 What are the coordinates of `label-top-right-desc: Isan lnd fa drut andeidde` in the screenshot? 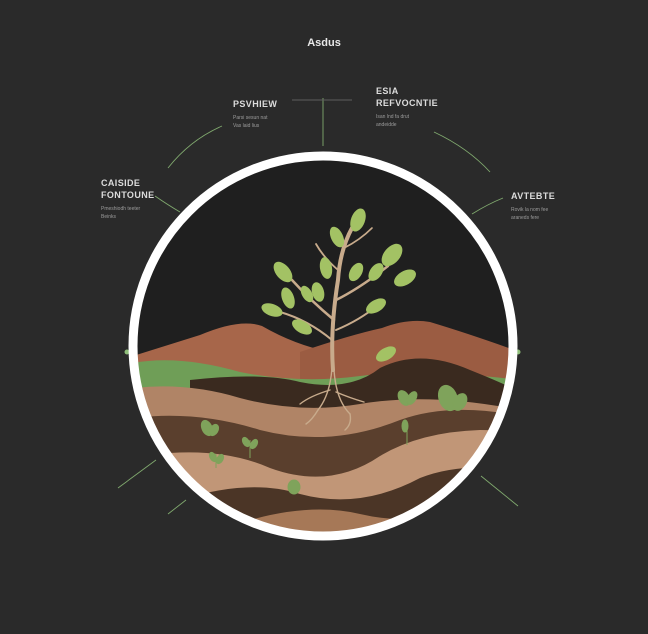 It's located at (407, 121).